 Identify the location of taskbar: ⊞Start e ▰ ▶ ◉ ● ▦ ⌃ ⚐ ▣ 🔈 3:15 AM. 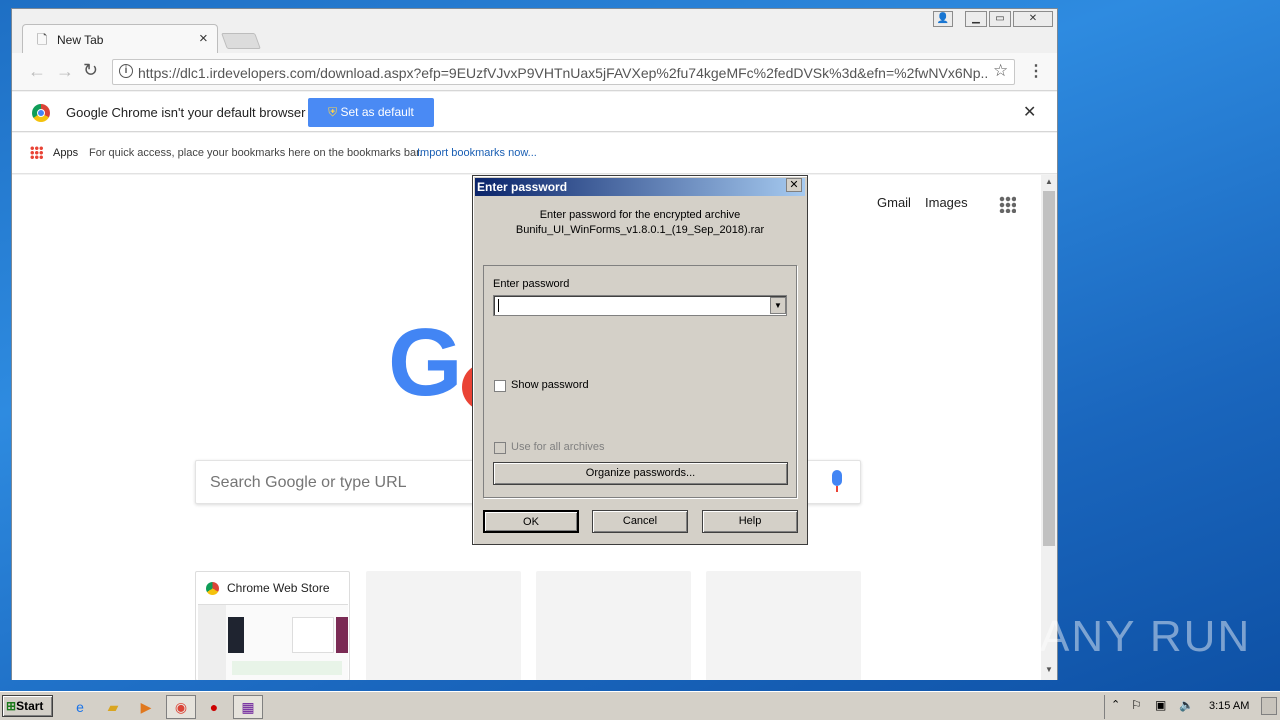
(640, 705).